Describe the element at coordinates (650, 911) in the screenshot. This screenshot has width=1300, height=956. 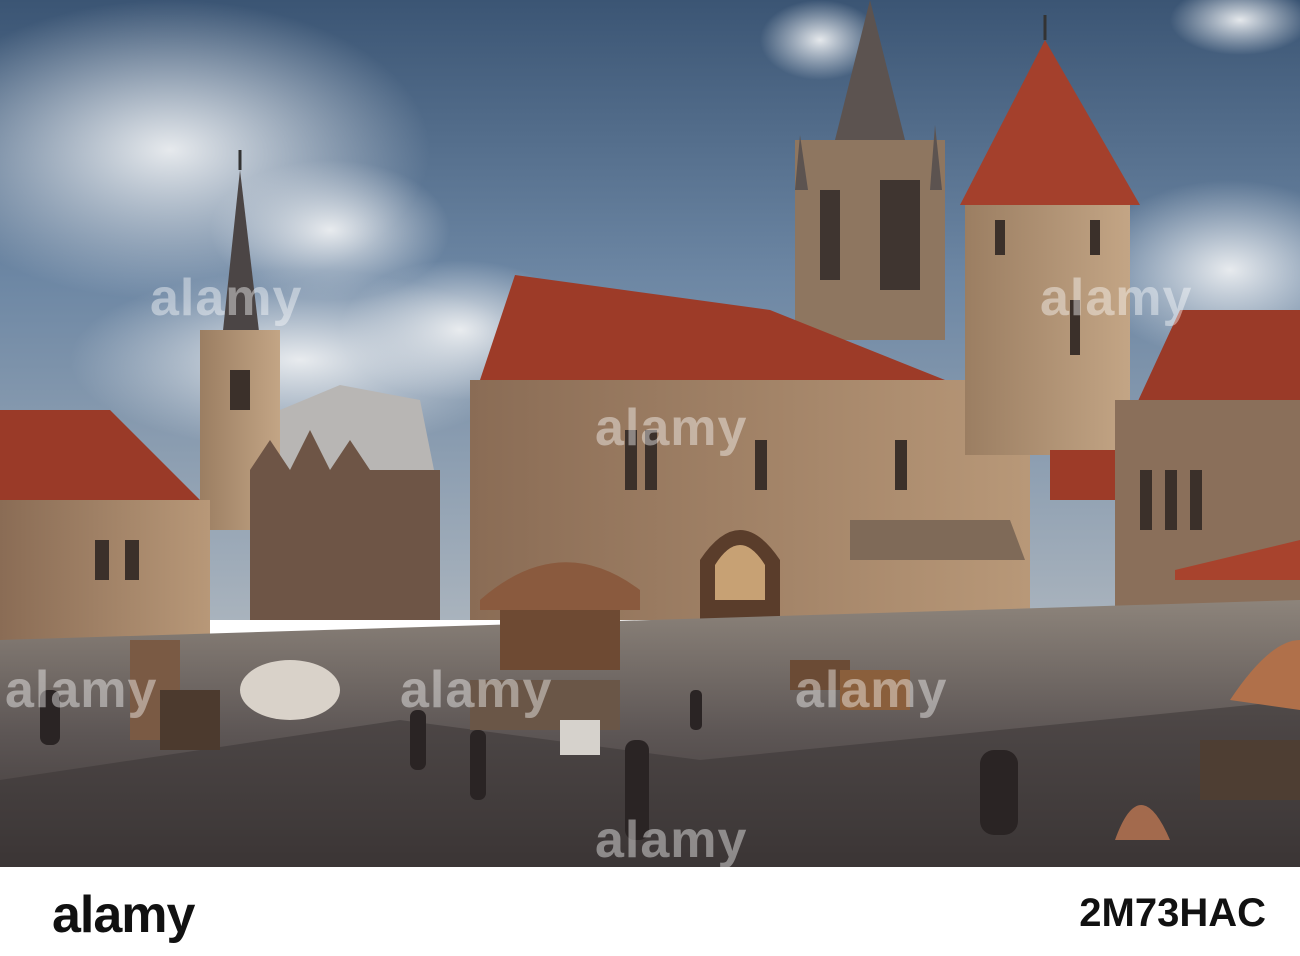
I see `footer-bar: alamy 2M73HAC` at that location.